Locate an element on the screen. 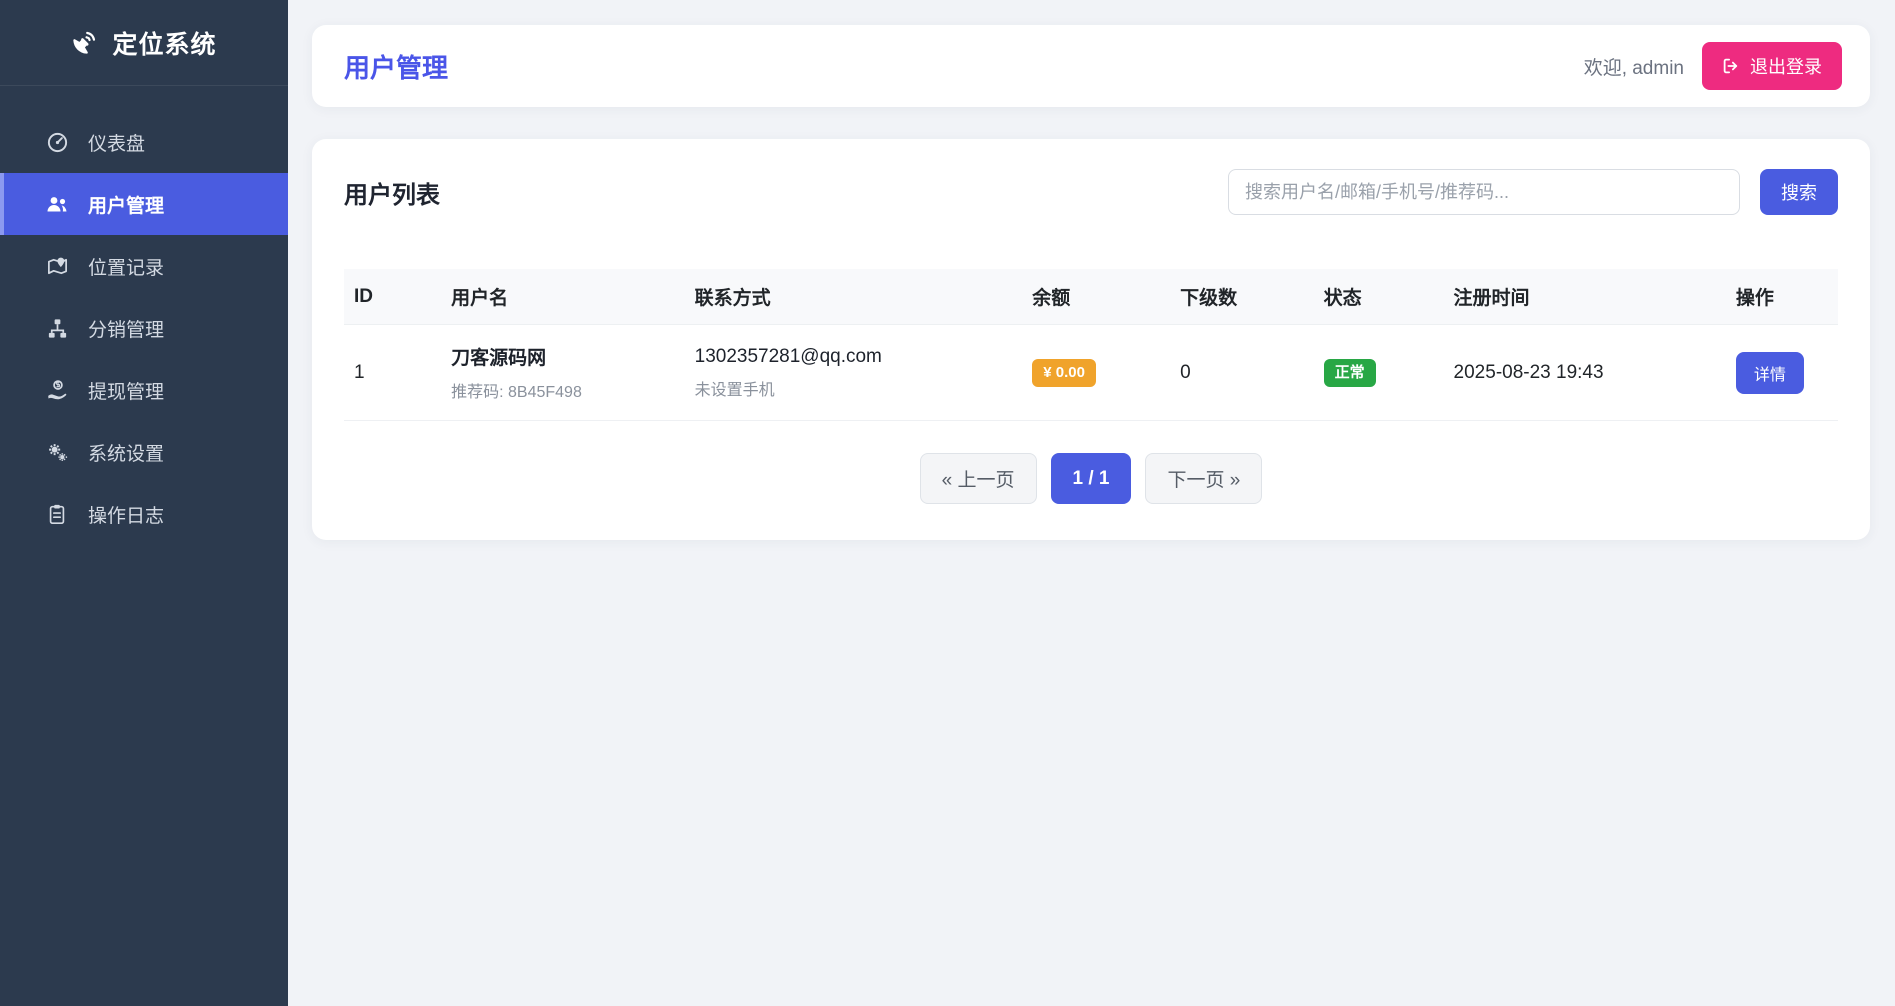  users-icon is located at coordinates (57, 204).